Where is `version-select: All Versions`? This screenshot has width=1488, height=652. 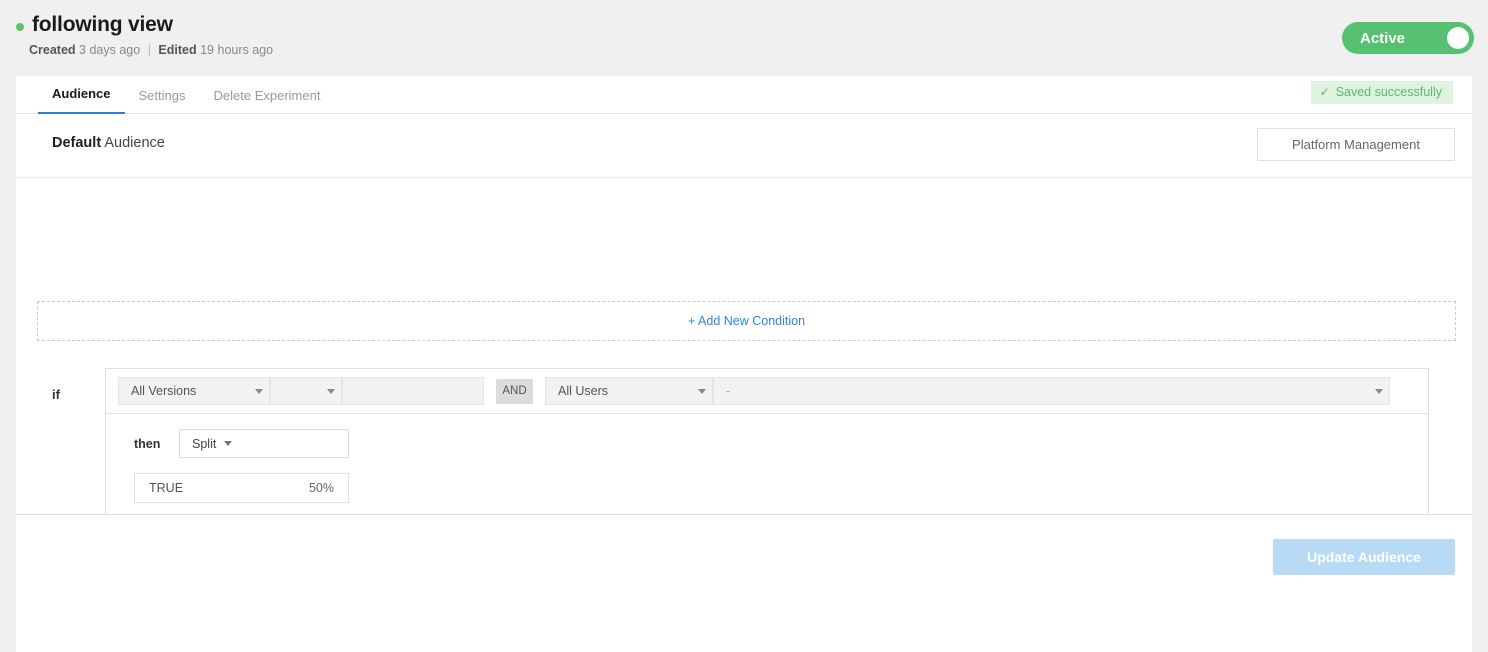
version-select: All Versions is located at coordinates (194, 391).